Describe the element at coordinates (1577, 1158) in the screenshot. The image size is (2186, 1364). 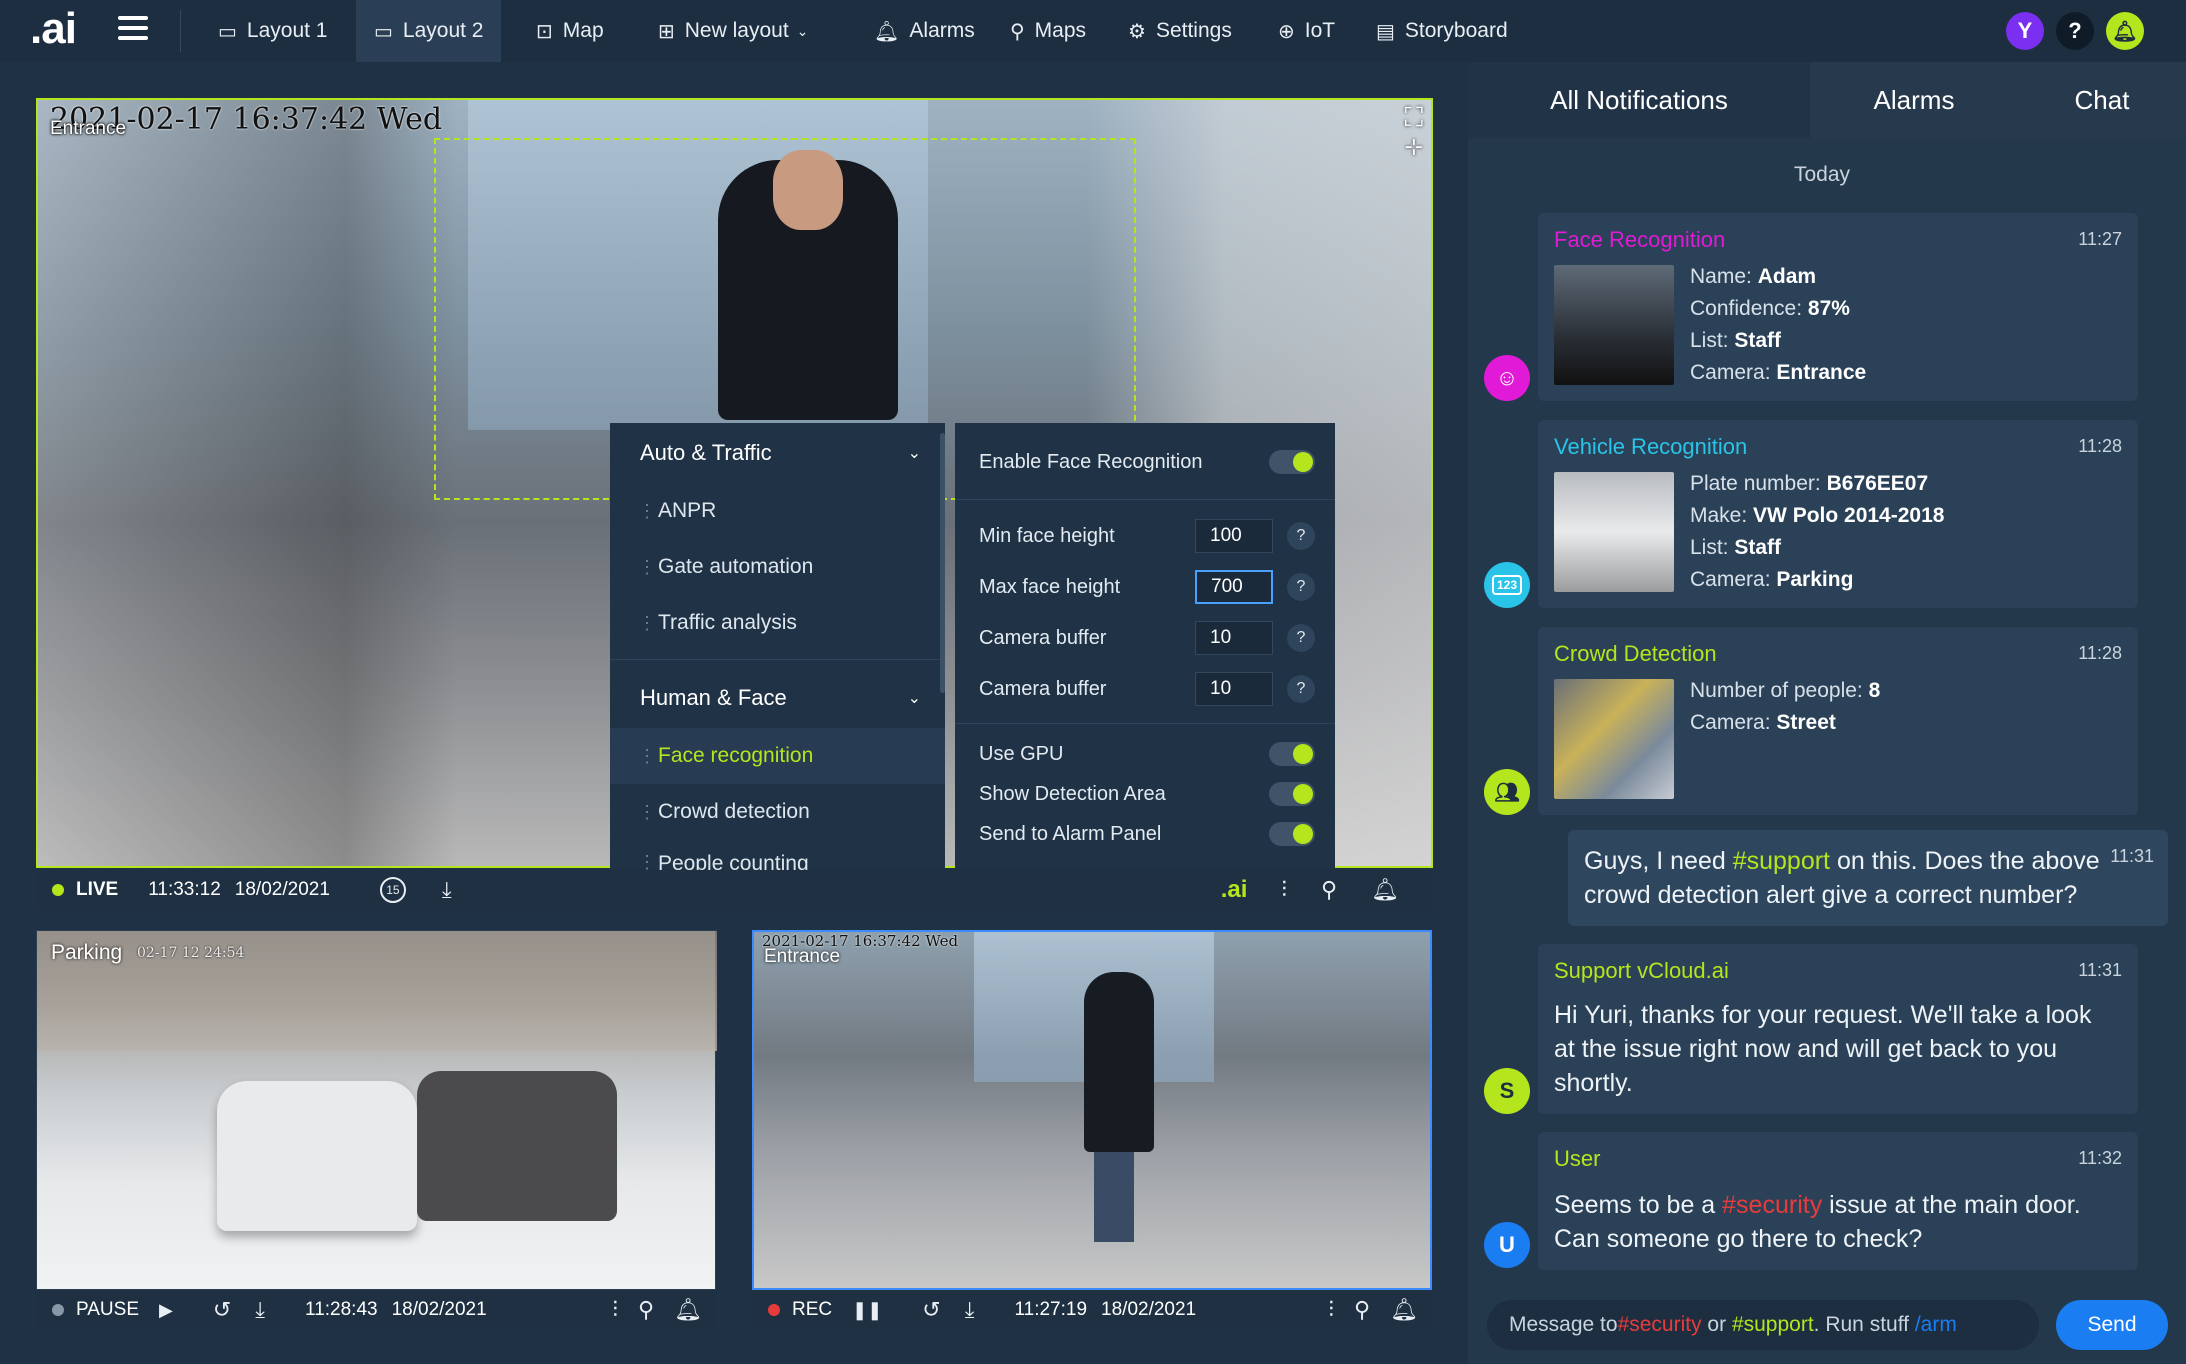
I see `sender-name: User` at that location.